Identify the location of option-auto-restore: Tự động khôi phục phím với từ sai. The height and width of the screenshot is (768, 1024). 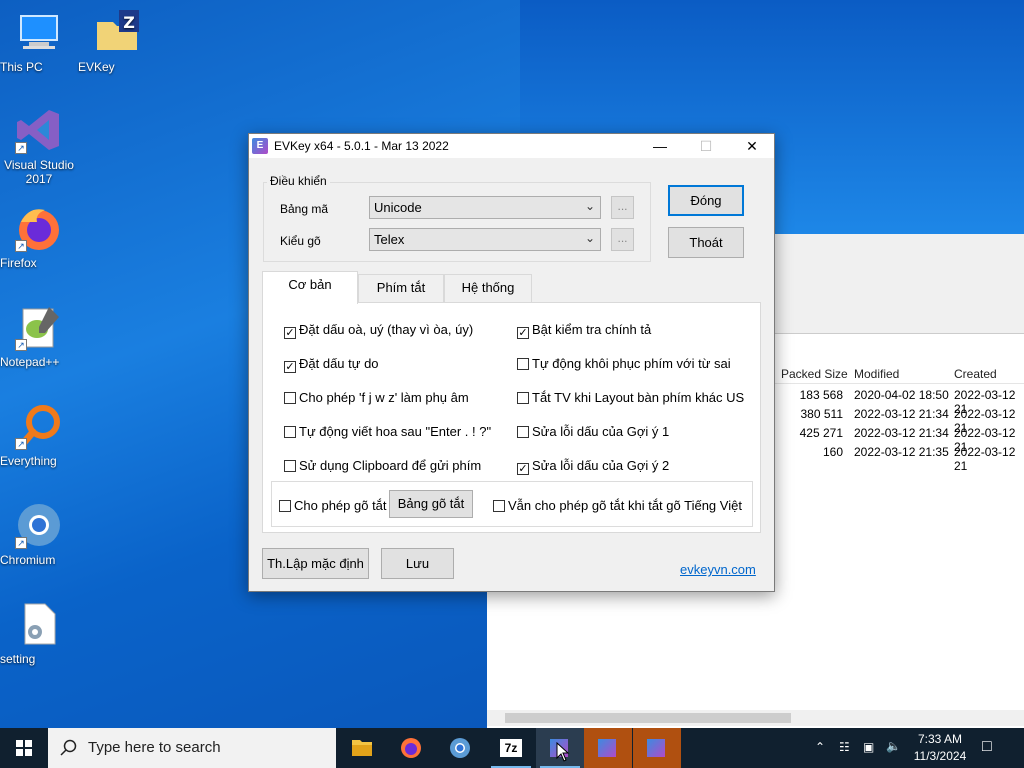
(624, 363).